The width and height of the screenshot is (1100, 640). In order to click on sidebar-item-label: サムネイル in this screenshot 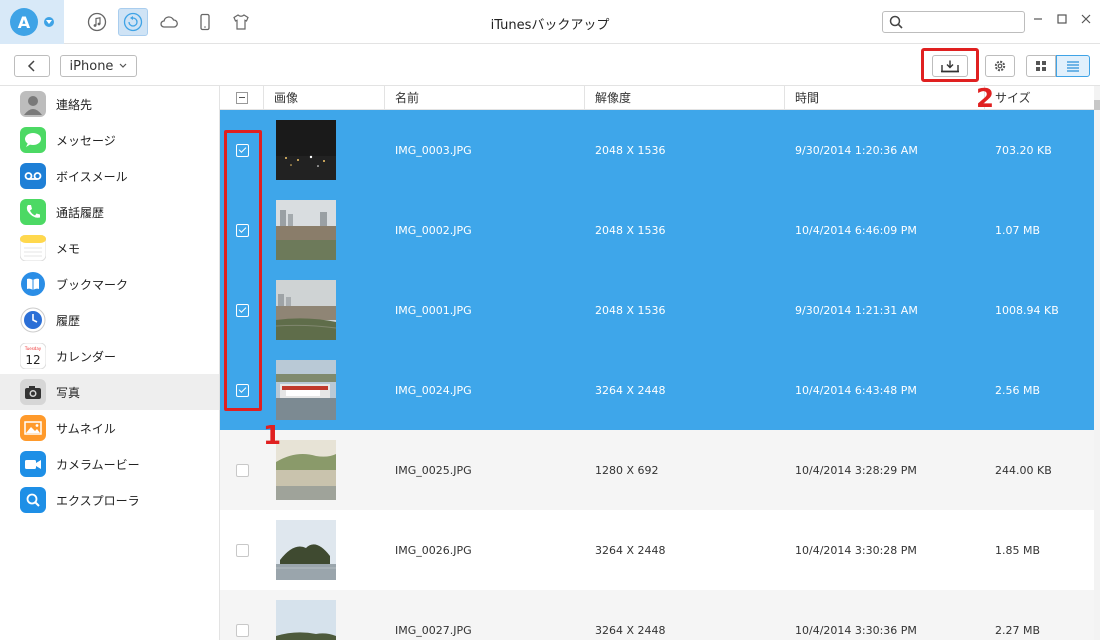, I will do `click(86, 428)`.